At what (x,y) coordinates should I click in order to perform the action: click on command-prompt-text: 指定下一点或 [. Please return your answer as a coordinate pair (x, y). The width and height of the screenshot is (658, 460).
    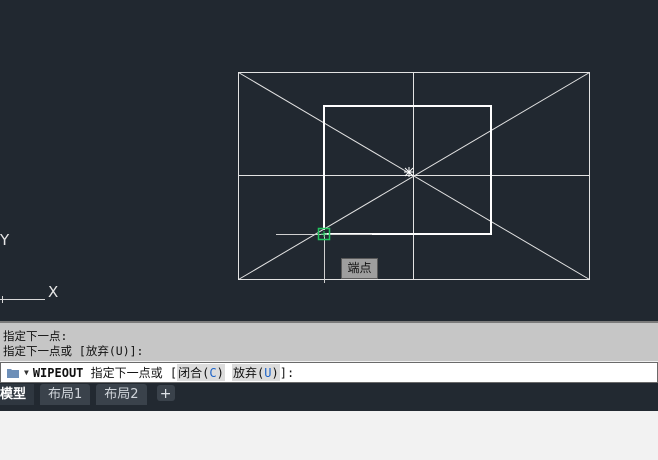
    Looking at the image, I should click on (134, 373).